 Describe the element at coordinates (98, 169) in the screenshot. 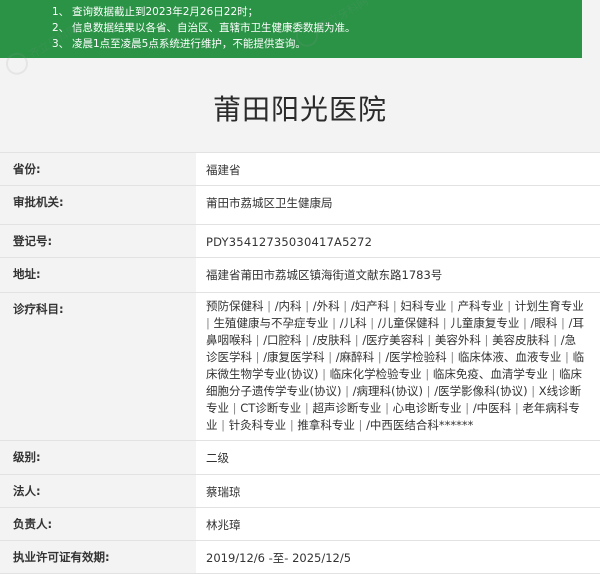

I see `row-label: 省份:` at that location.